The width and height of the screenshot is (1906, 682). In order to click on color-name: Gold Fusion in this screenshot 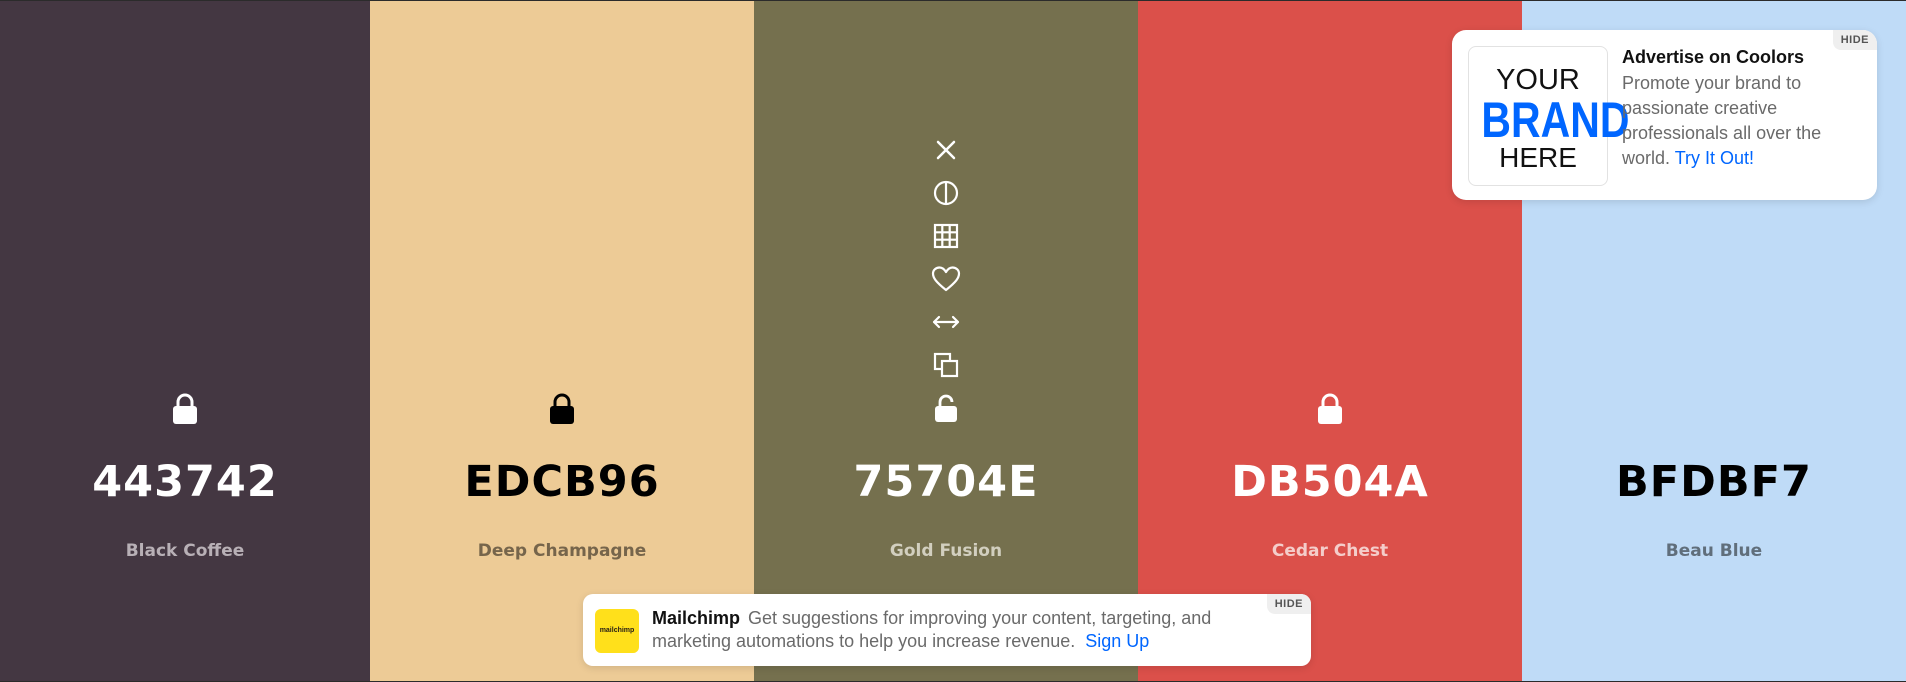, I will do `click(946, 551)`.